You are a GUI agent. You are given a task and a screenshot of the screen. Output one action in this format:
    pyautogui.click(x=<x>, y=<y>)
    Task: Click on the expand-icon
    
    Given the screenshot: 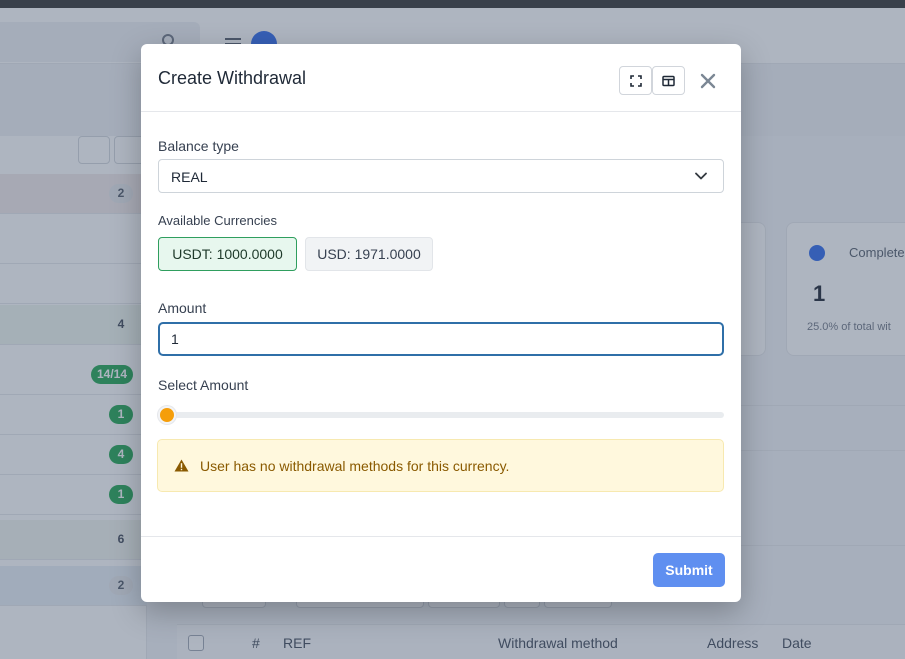 What is the action you would take?
    pyautogui.click(x=635, y=80)
    